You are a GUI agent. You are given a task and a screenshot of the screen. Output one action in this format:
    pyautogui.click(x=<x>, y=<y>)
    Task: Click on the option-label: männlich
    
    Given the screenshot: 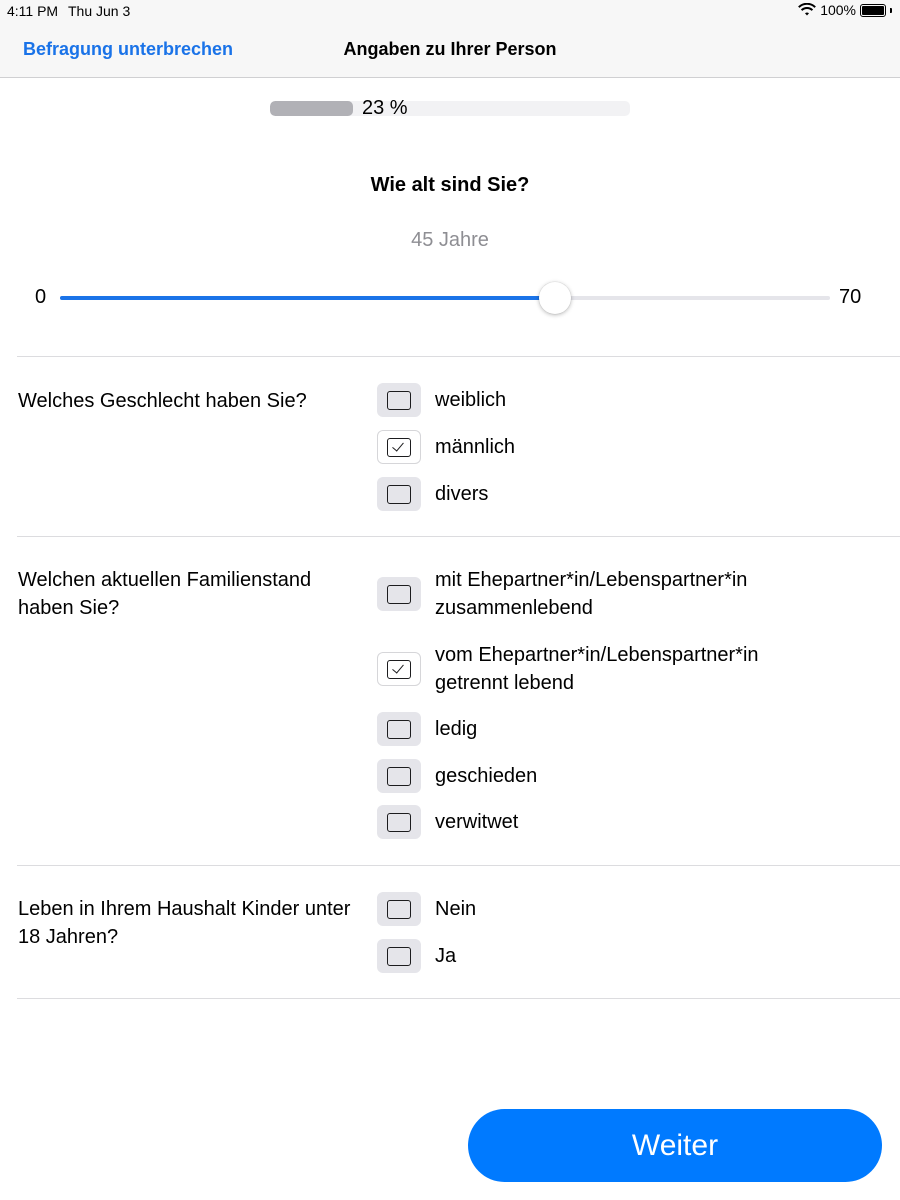 What is the action you would take?
    pyautogui.click(x=475, y=447)
    